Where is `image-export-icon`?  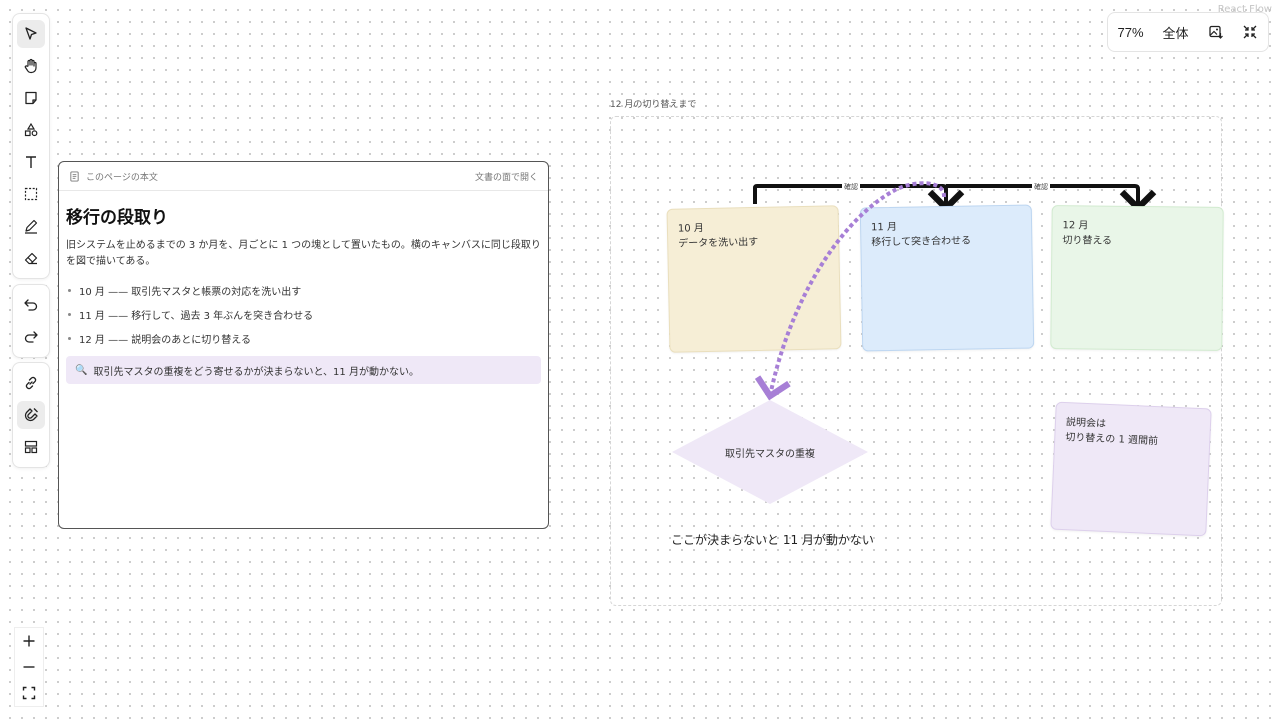
image-export-icon is located at coordinates (1215, 32).